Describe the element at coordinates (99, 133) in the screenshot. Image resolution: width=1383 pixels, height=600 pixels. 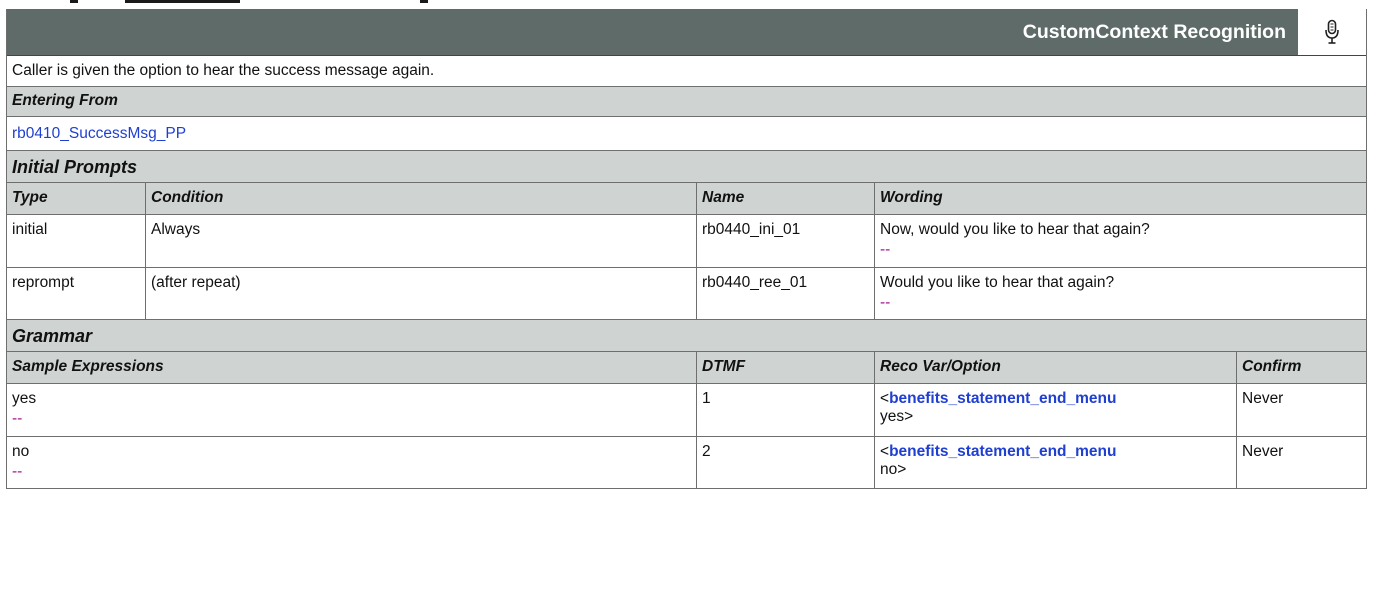
I see `entering-from-link: rb0410_SuccessMsg_PP` at that location.